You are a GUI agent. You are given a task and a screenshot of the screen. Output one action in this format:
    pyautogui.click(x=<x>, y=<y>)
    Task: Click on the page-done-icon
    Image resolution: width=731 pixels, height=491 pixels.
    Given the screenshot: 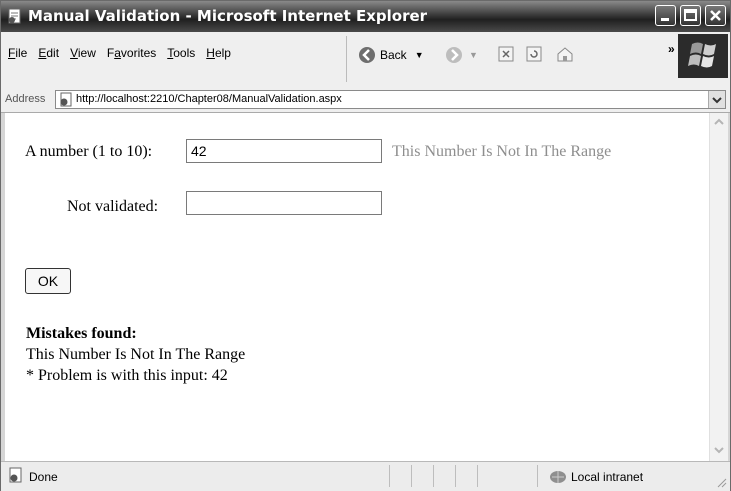 What is the action you would take?
    pyautogui.click(x=15, y=475)
    